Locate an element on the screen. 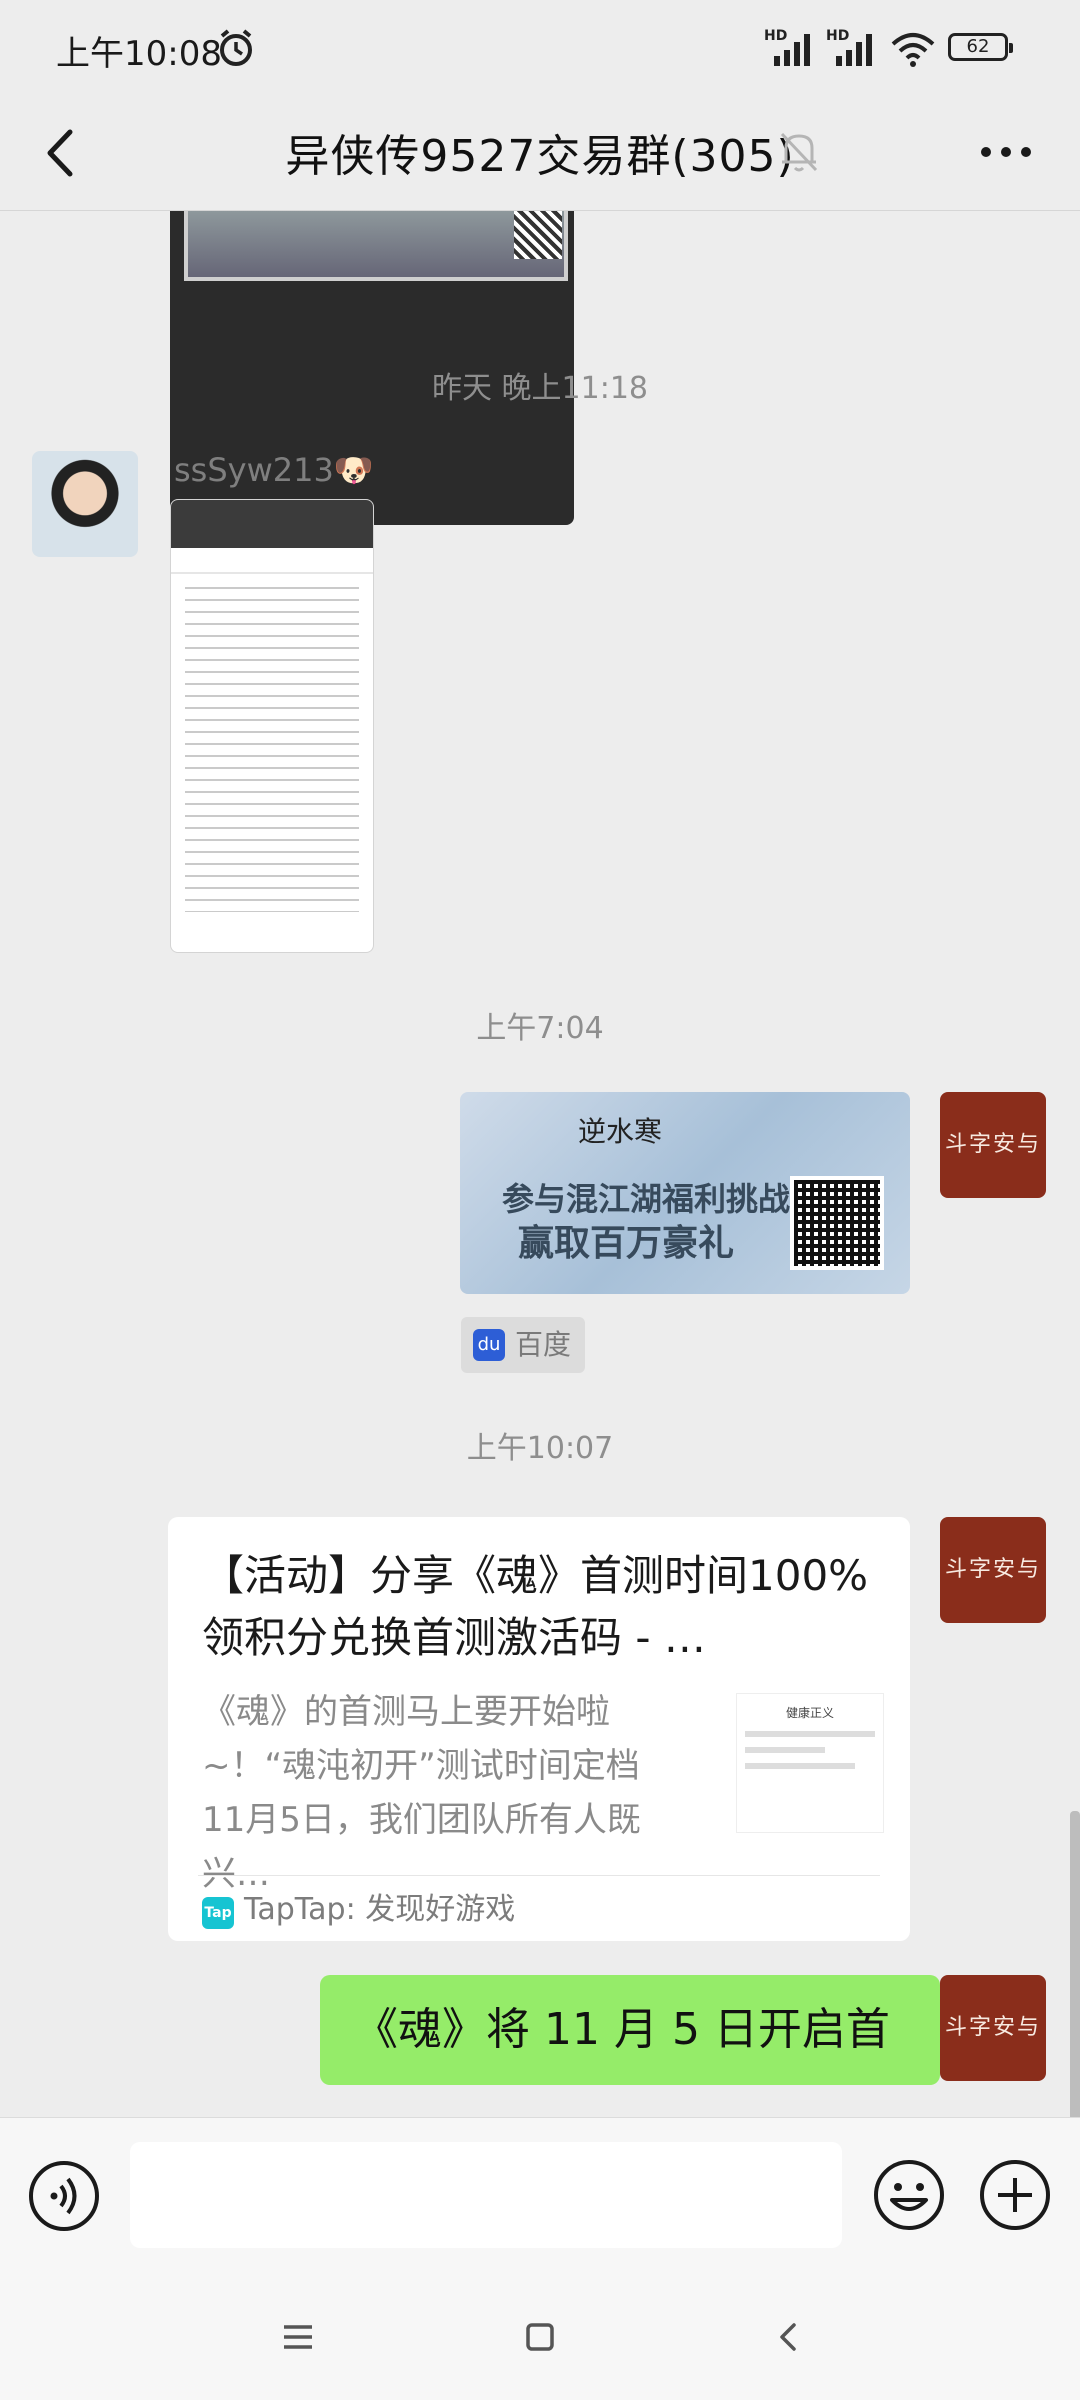 This screenshot has width=1080, height=2400. sender-name: ssSyw213🐶 is located at coordinates (274, 470).